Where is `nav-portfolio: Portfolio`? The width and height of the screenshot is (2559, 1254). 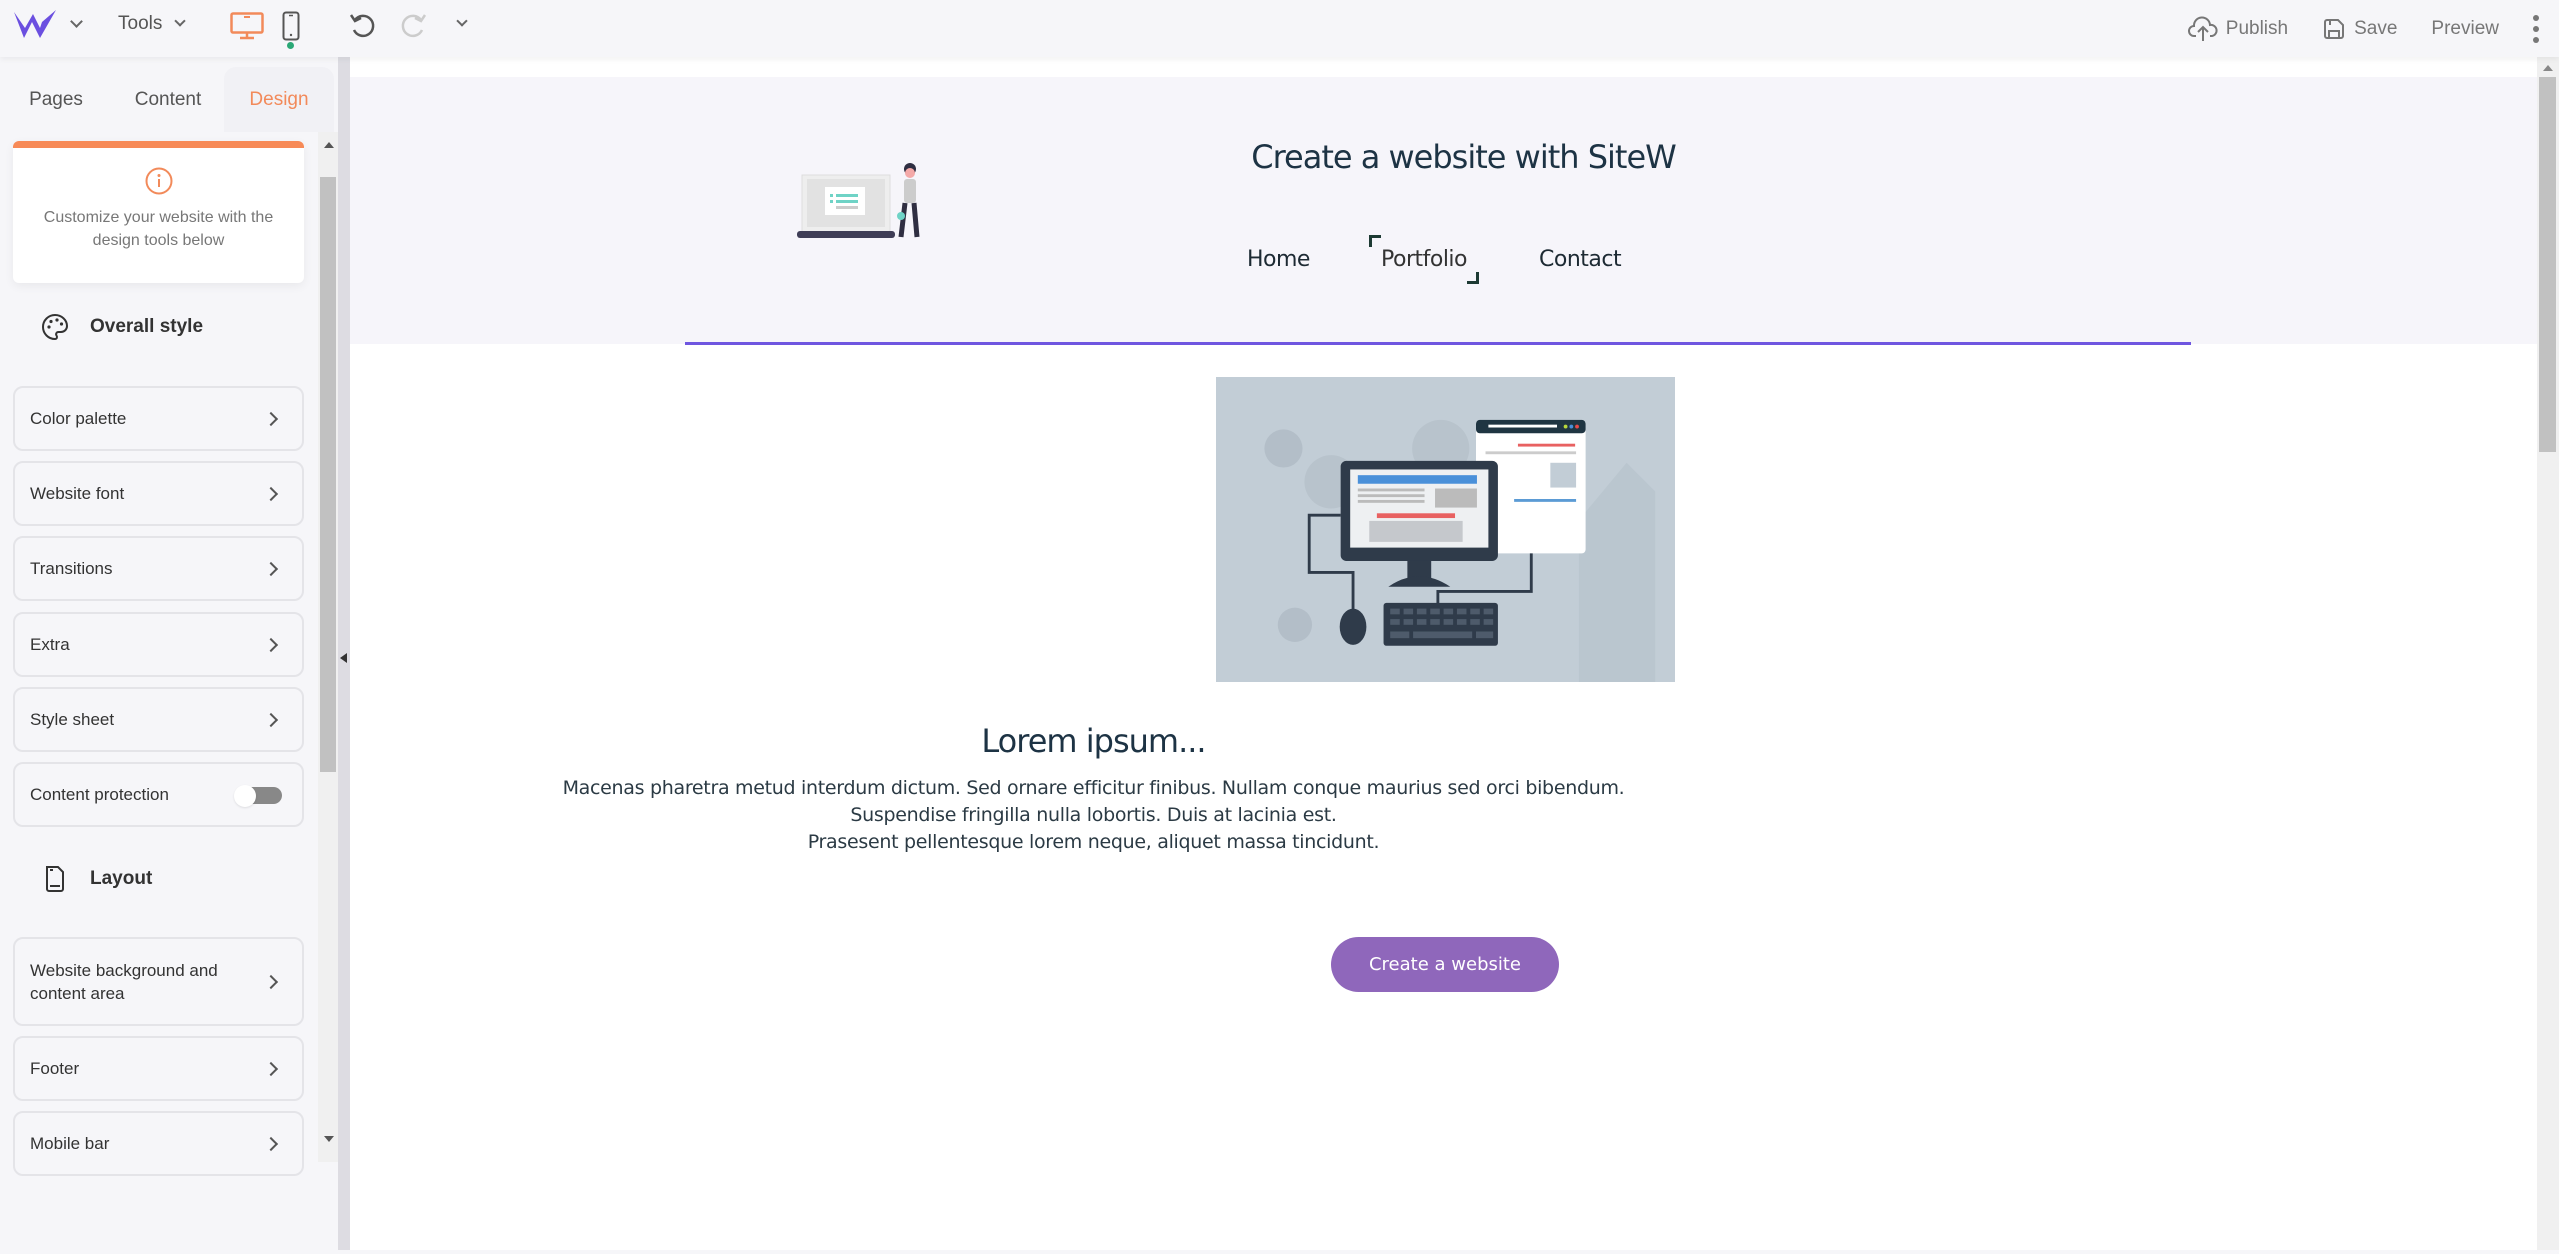 nav-portfolio: Portfolio is located at coordinates (1424, 259).